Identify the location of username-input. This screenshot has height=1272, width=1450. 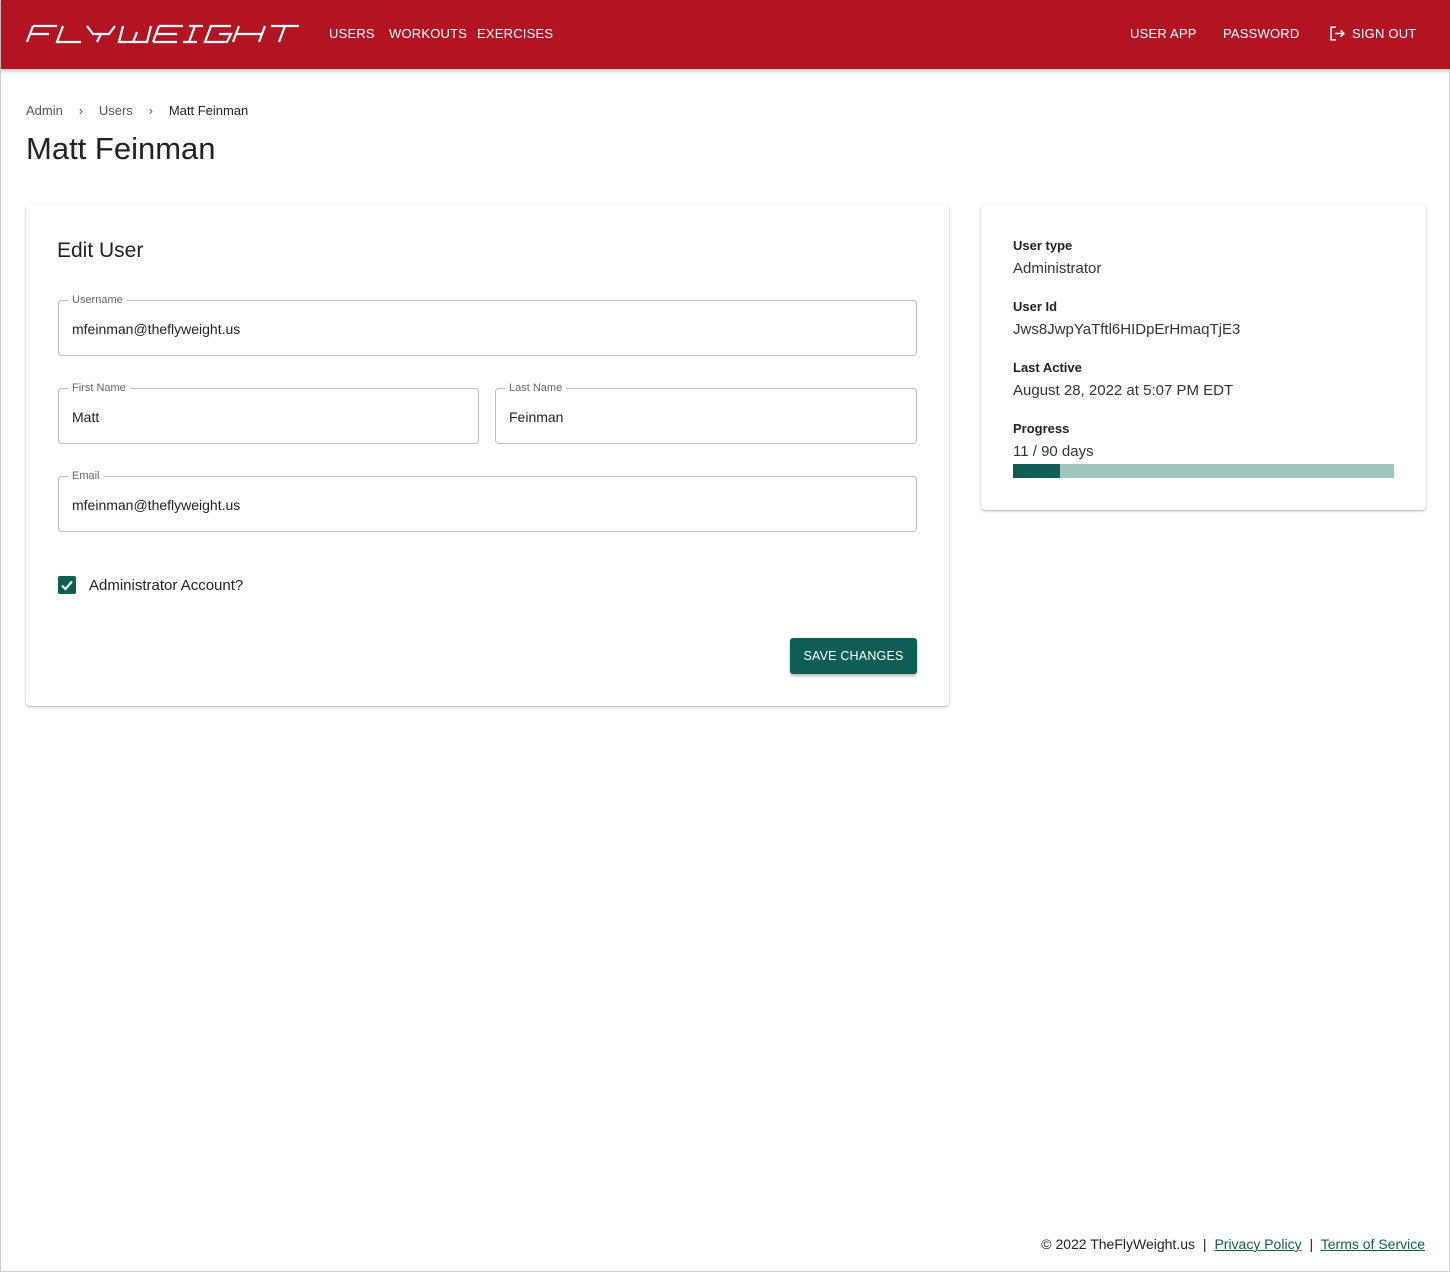
(487, 329).